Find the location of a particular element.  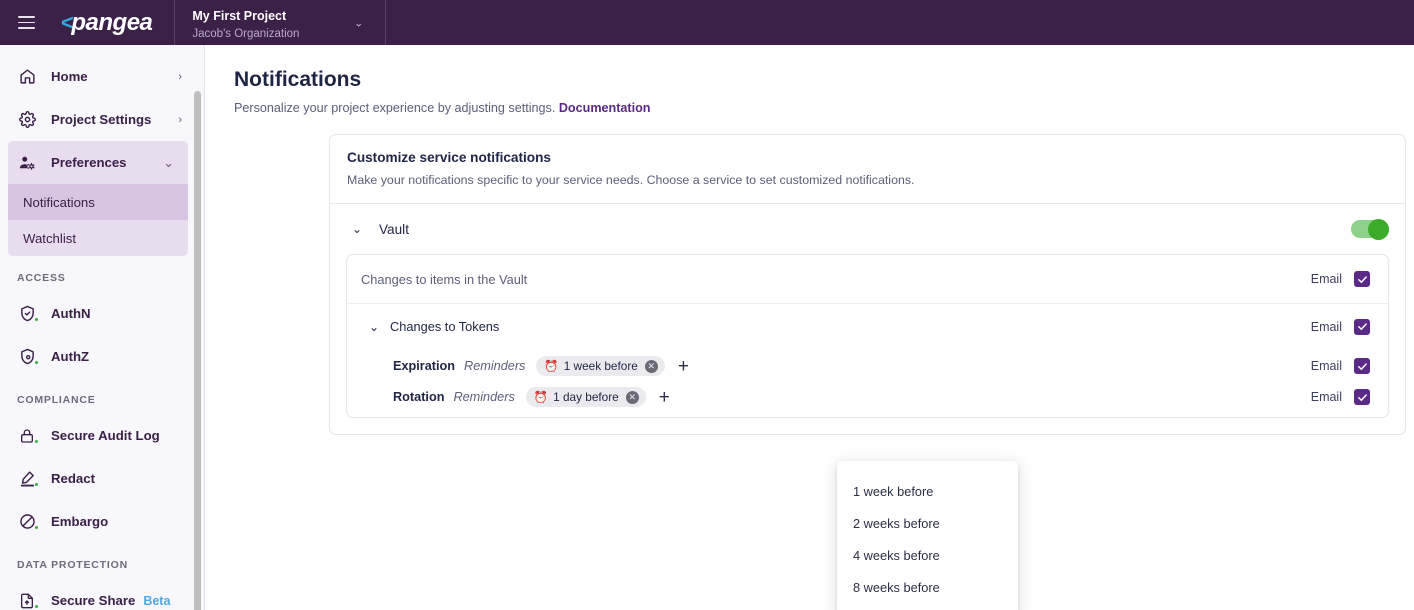

service-row-vault: ⌄ Vault is located at coordinates (867, 229).